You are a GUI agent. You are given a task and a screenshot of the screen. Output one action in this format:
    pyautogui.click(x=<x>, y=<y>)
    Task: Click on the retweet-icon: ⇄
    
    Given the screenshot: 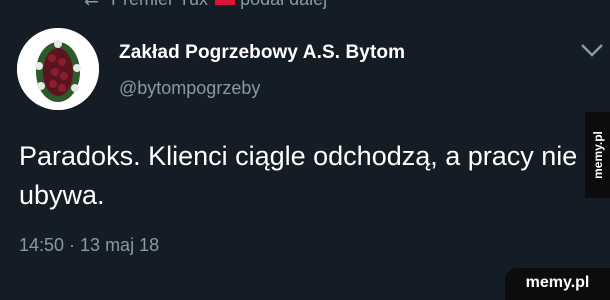 What is the action you would take?
    pyautogui.click(x=95, y=4)
    